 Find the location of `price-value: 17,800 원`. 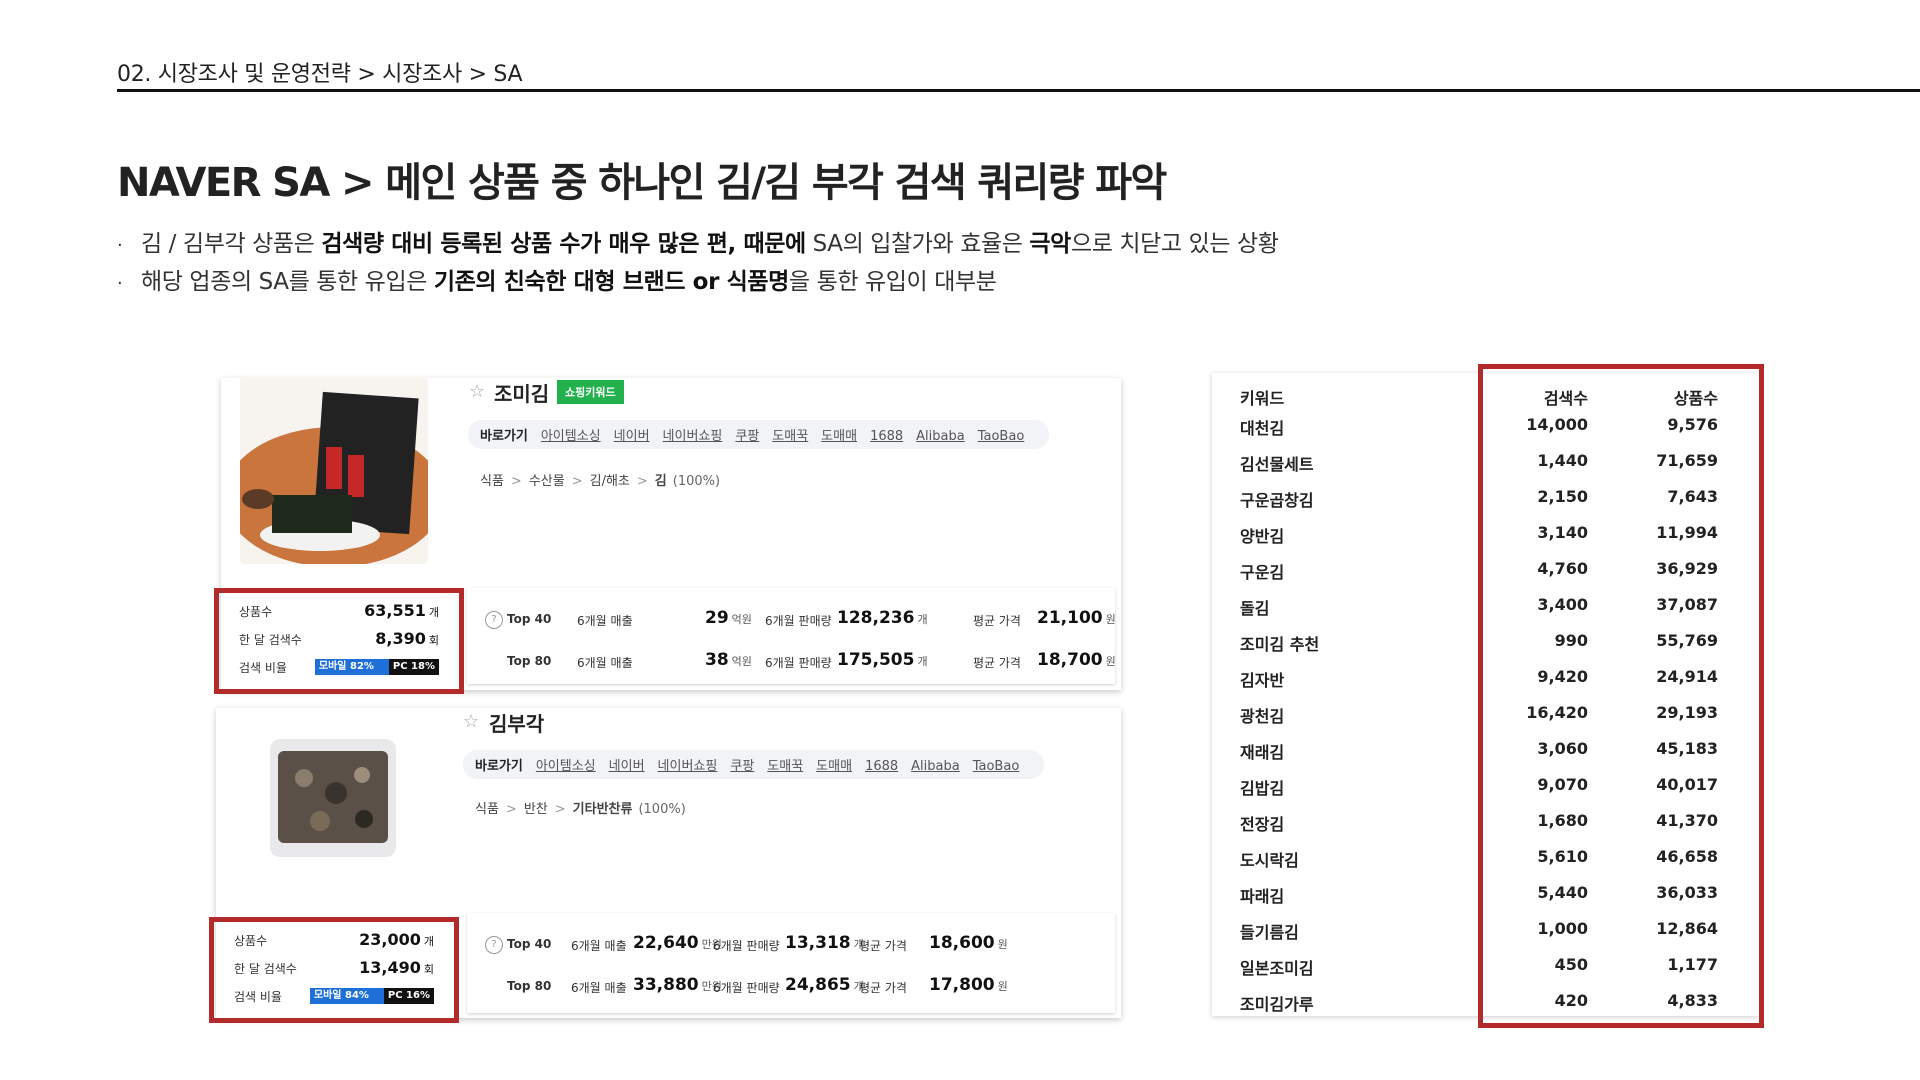

price-value: 17,800 원 is located at coordinates (968, 985).